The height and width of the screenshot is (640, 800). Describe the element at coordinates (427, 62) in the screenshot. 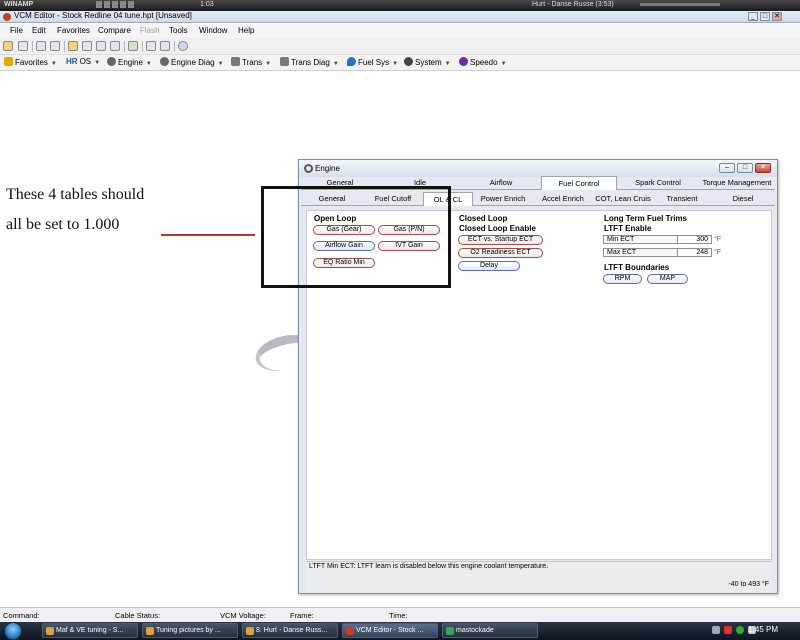

I see `nav-system: System ▼` at that location.